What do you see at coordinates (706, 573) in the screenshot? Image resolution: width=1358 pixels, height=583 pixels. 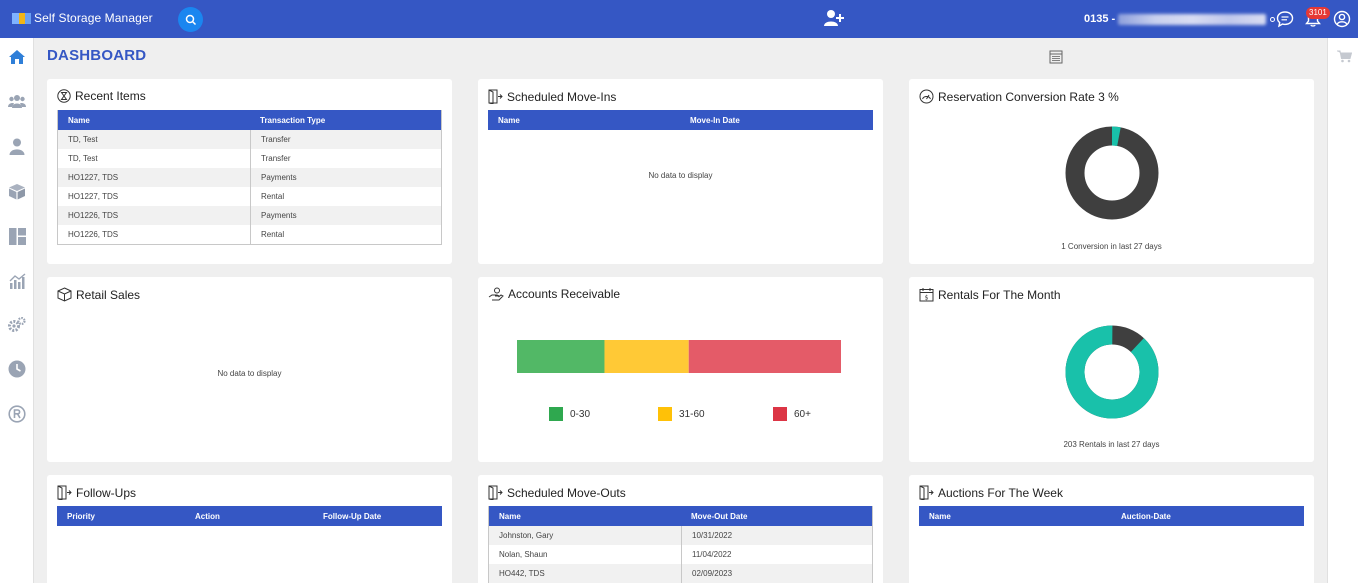 I see `table-cell: 02/09/2023` at bounding box center [706, 573].